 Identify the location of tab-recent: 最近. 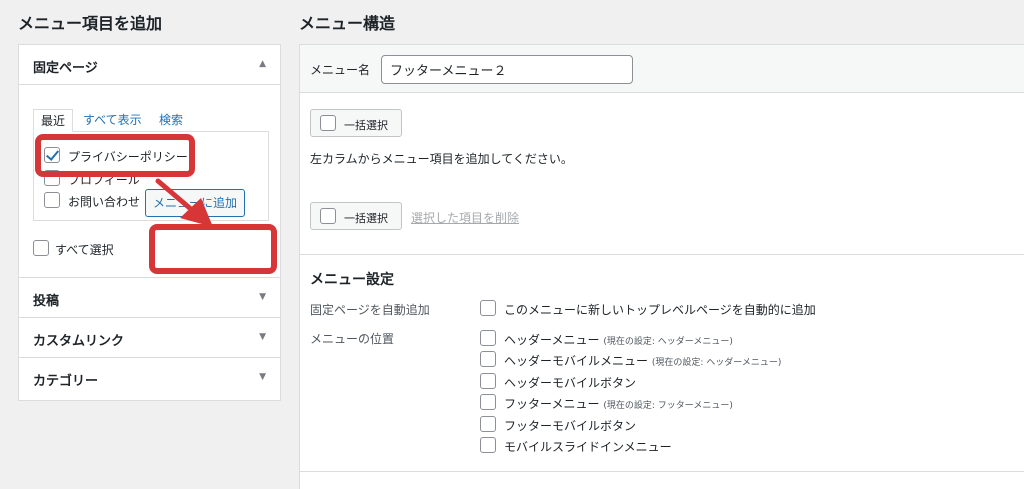
(53, 120).